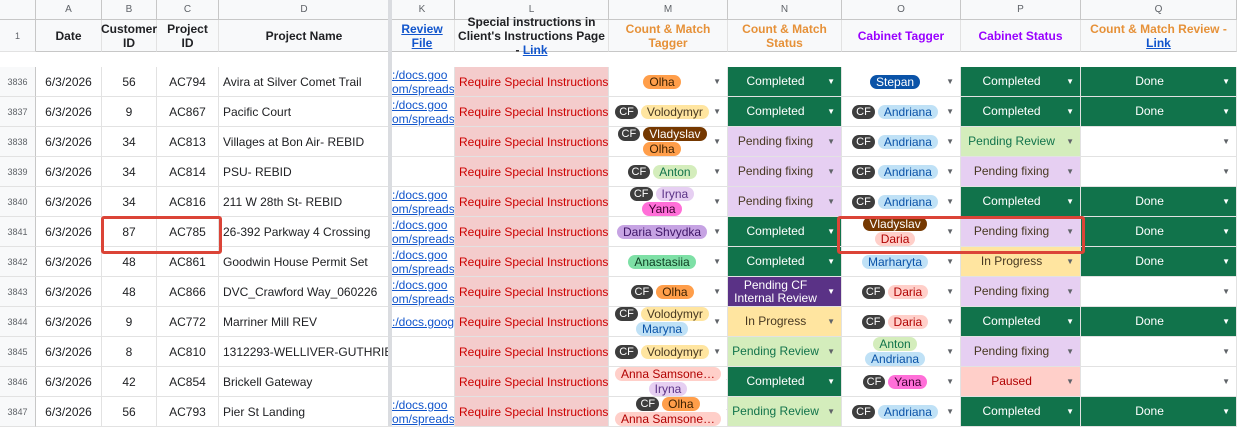 Image resolution: width=1237 pixels, height=427 pixels. What do you see at coordinates (18, 172) in the screenshot?
I see `row-number: 3839` at bounding box center [18, 172].